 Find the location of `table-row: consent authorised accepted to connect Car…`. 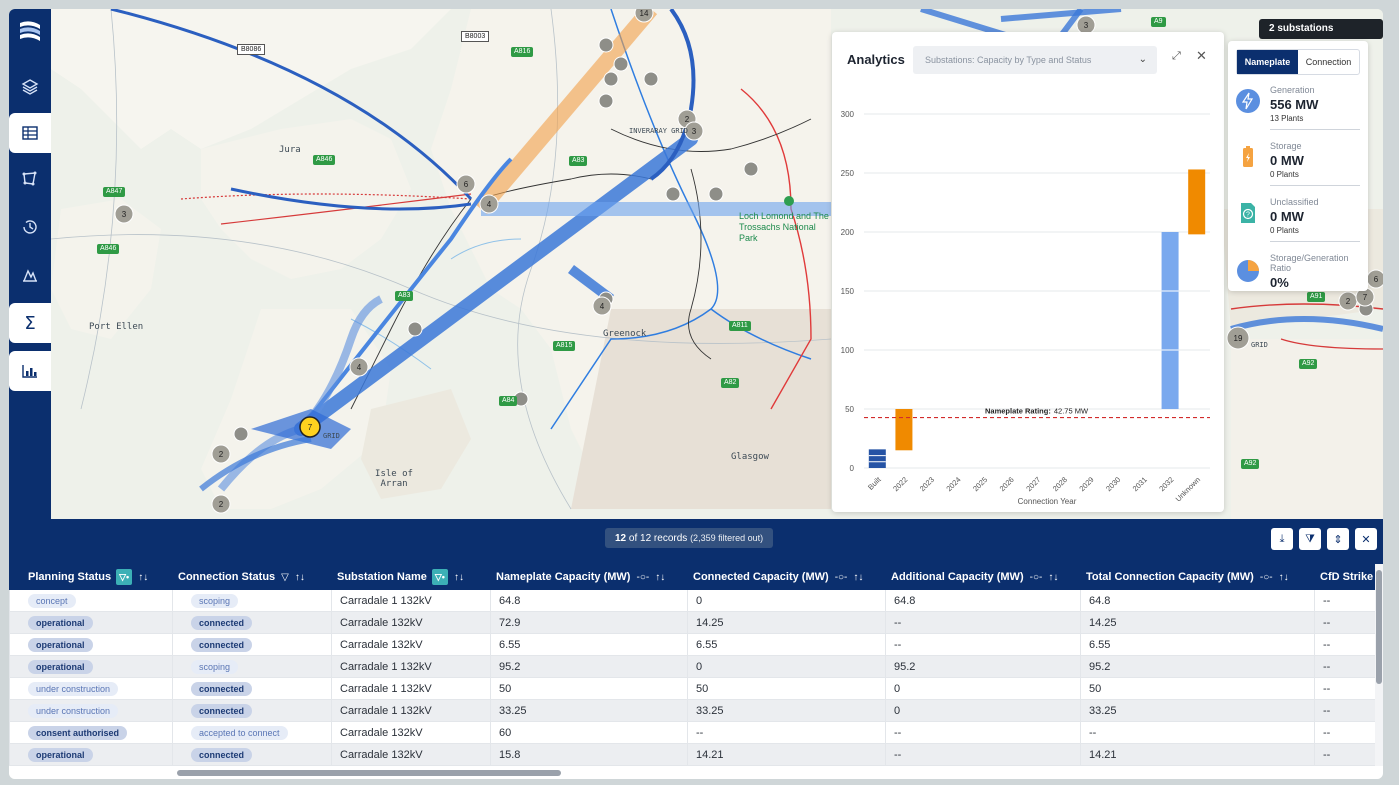

table-row: consent authorised accepted to connect Car… is located at coordinates (692, 733).